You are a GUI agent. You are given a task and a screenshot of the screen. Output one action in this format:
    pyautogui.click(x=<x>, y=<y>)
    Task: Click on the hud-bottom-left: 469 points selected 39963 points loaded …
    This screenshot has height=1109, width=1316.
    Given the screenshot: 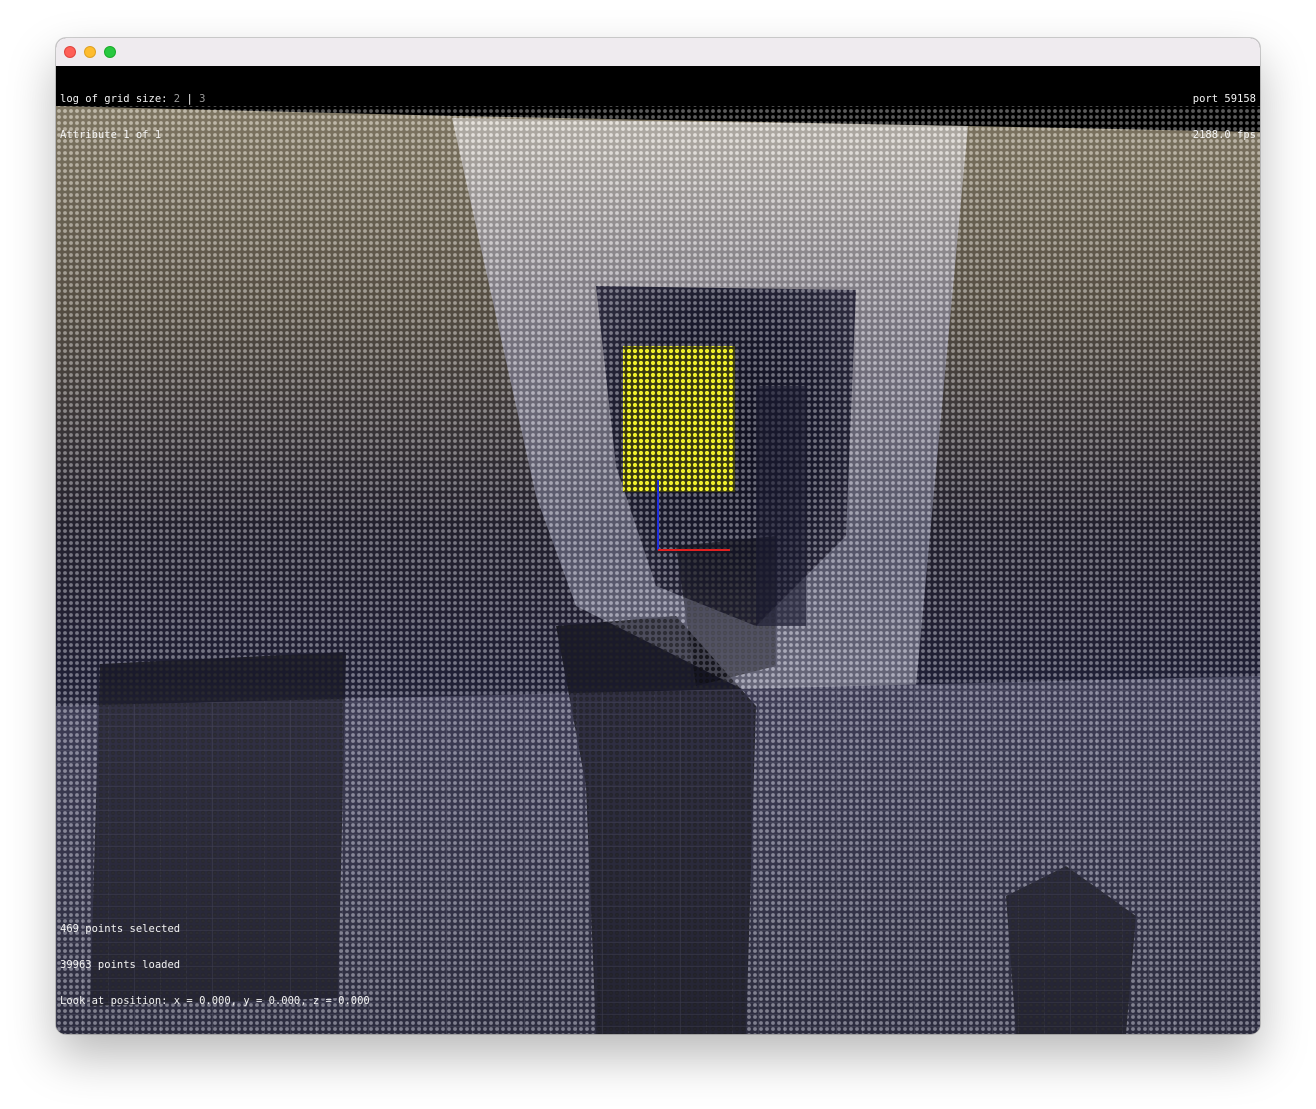 What is the action you would take?
    pyautogui.click(x=215, y=965)
    